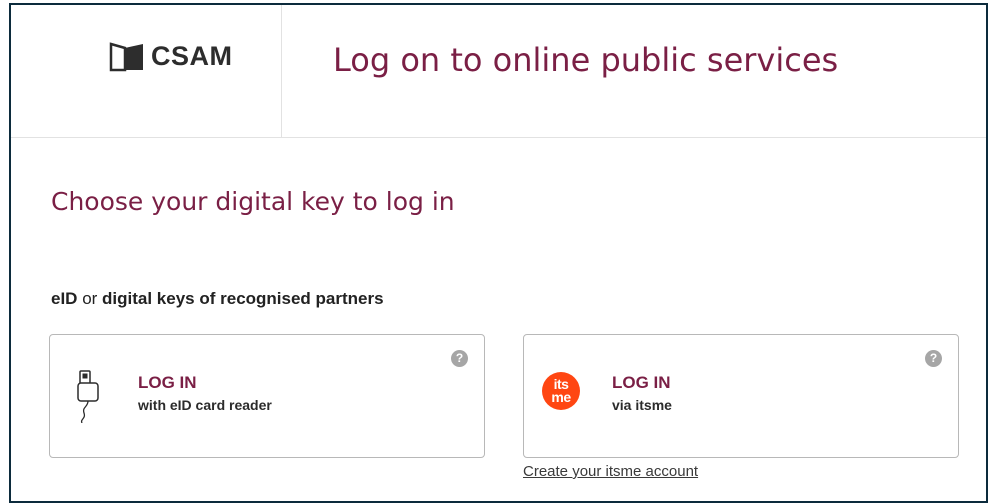 Image resolution: width=1000 pixels, height=503 pixels. I want to click on logo-text: CSAM, so click(192, 56).